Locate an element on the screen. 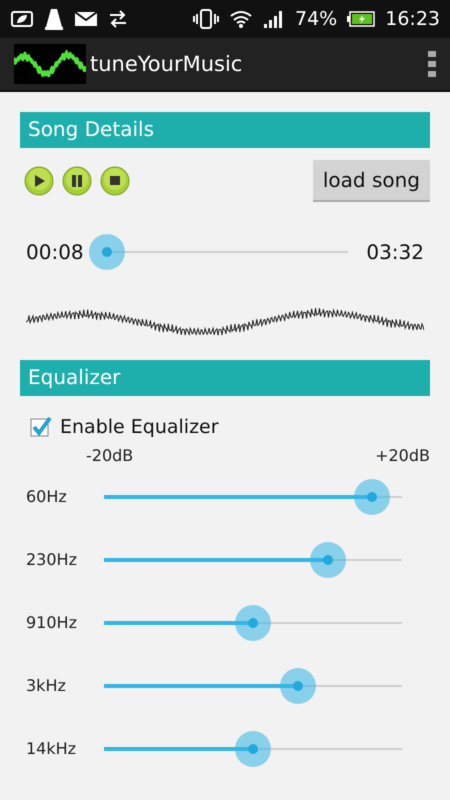  band-label: 230Hz is located at coordinates (51, 559).